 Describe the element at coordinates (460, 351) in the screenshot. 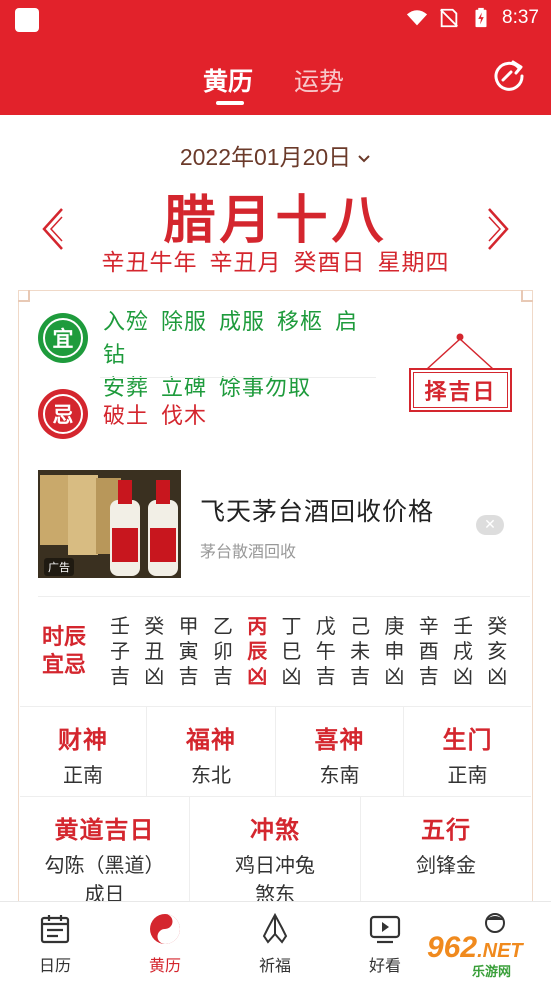

I see `hanging-sign-string-icon` at that location.